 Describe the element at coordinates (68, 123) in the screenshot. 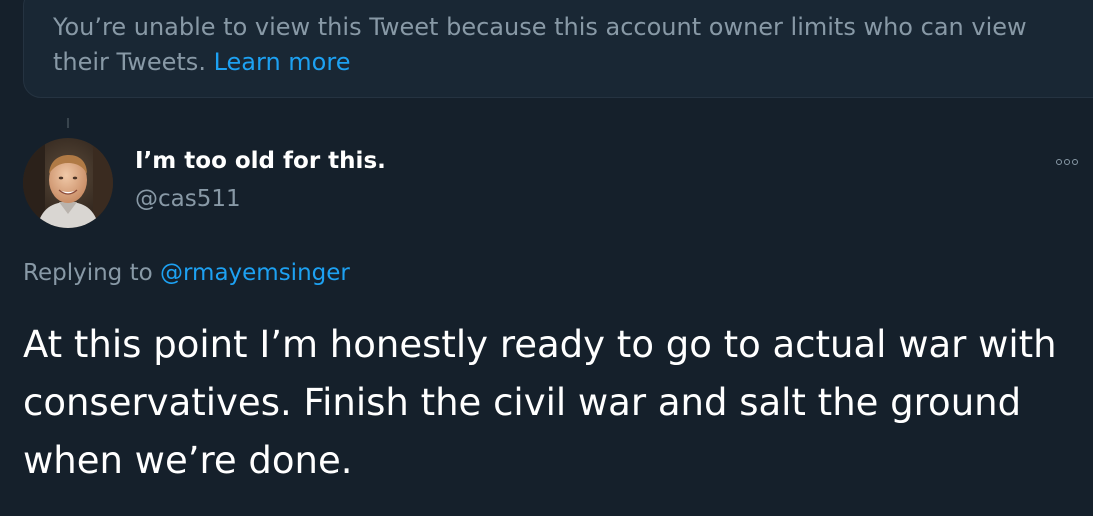

I see `thread-connector-line` at that location.